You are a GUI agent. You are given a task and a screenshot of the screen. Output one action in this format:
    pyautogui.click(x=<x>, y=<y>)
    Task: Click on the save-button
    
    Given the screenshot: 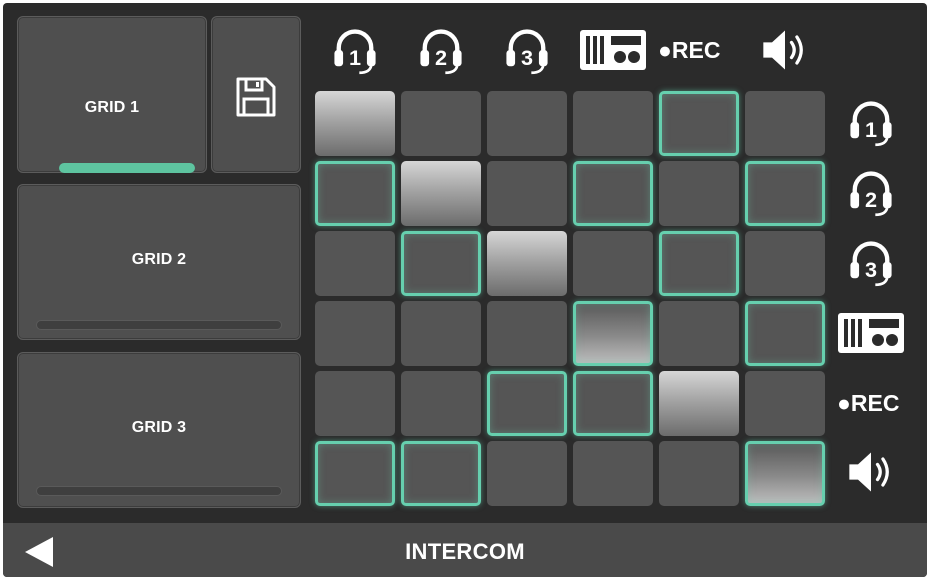 What is the action you would take?
    pyautogui.click(x=256, y=94)
    